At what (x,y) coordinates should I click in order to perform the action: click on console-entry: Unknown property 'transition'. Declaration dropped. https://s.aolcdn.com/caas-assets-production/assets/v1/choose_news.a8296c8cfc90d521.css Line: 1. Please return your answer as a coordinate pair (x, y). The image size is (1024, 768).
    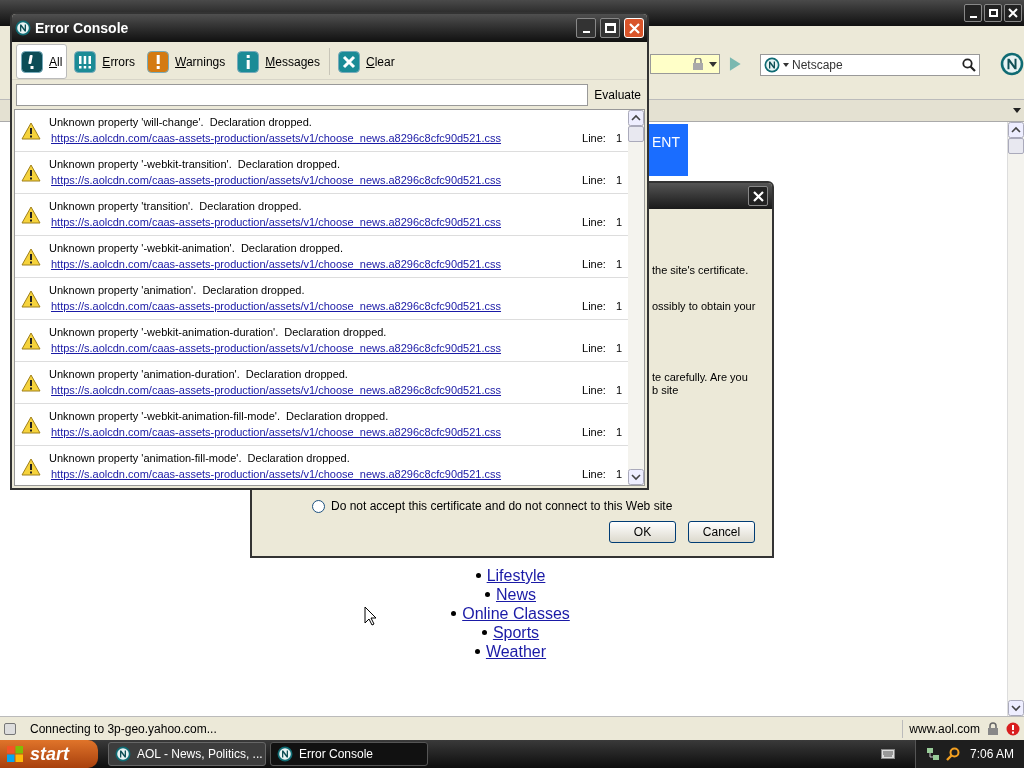
    Looking at the image, I should click on (321, 215).